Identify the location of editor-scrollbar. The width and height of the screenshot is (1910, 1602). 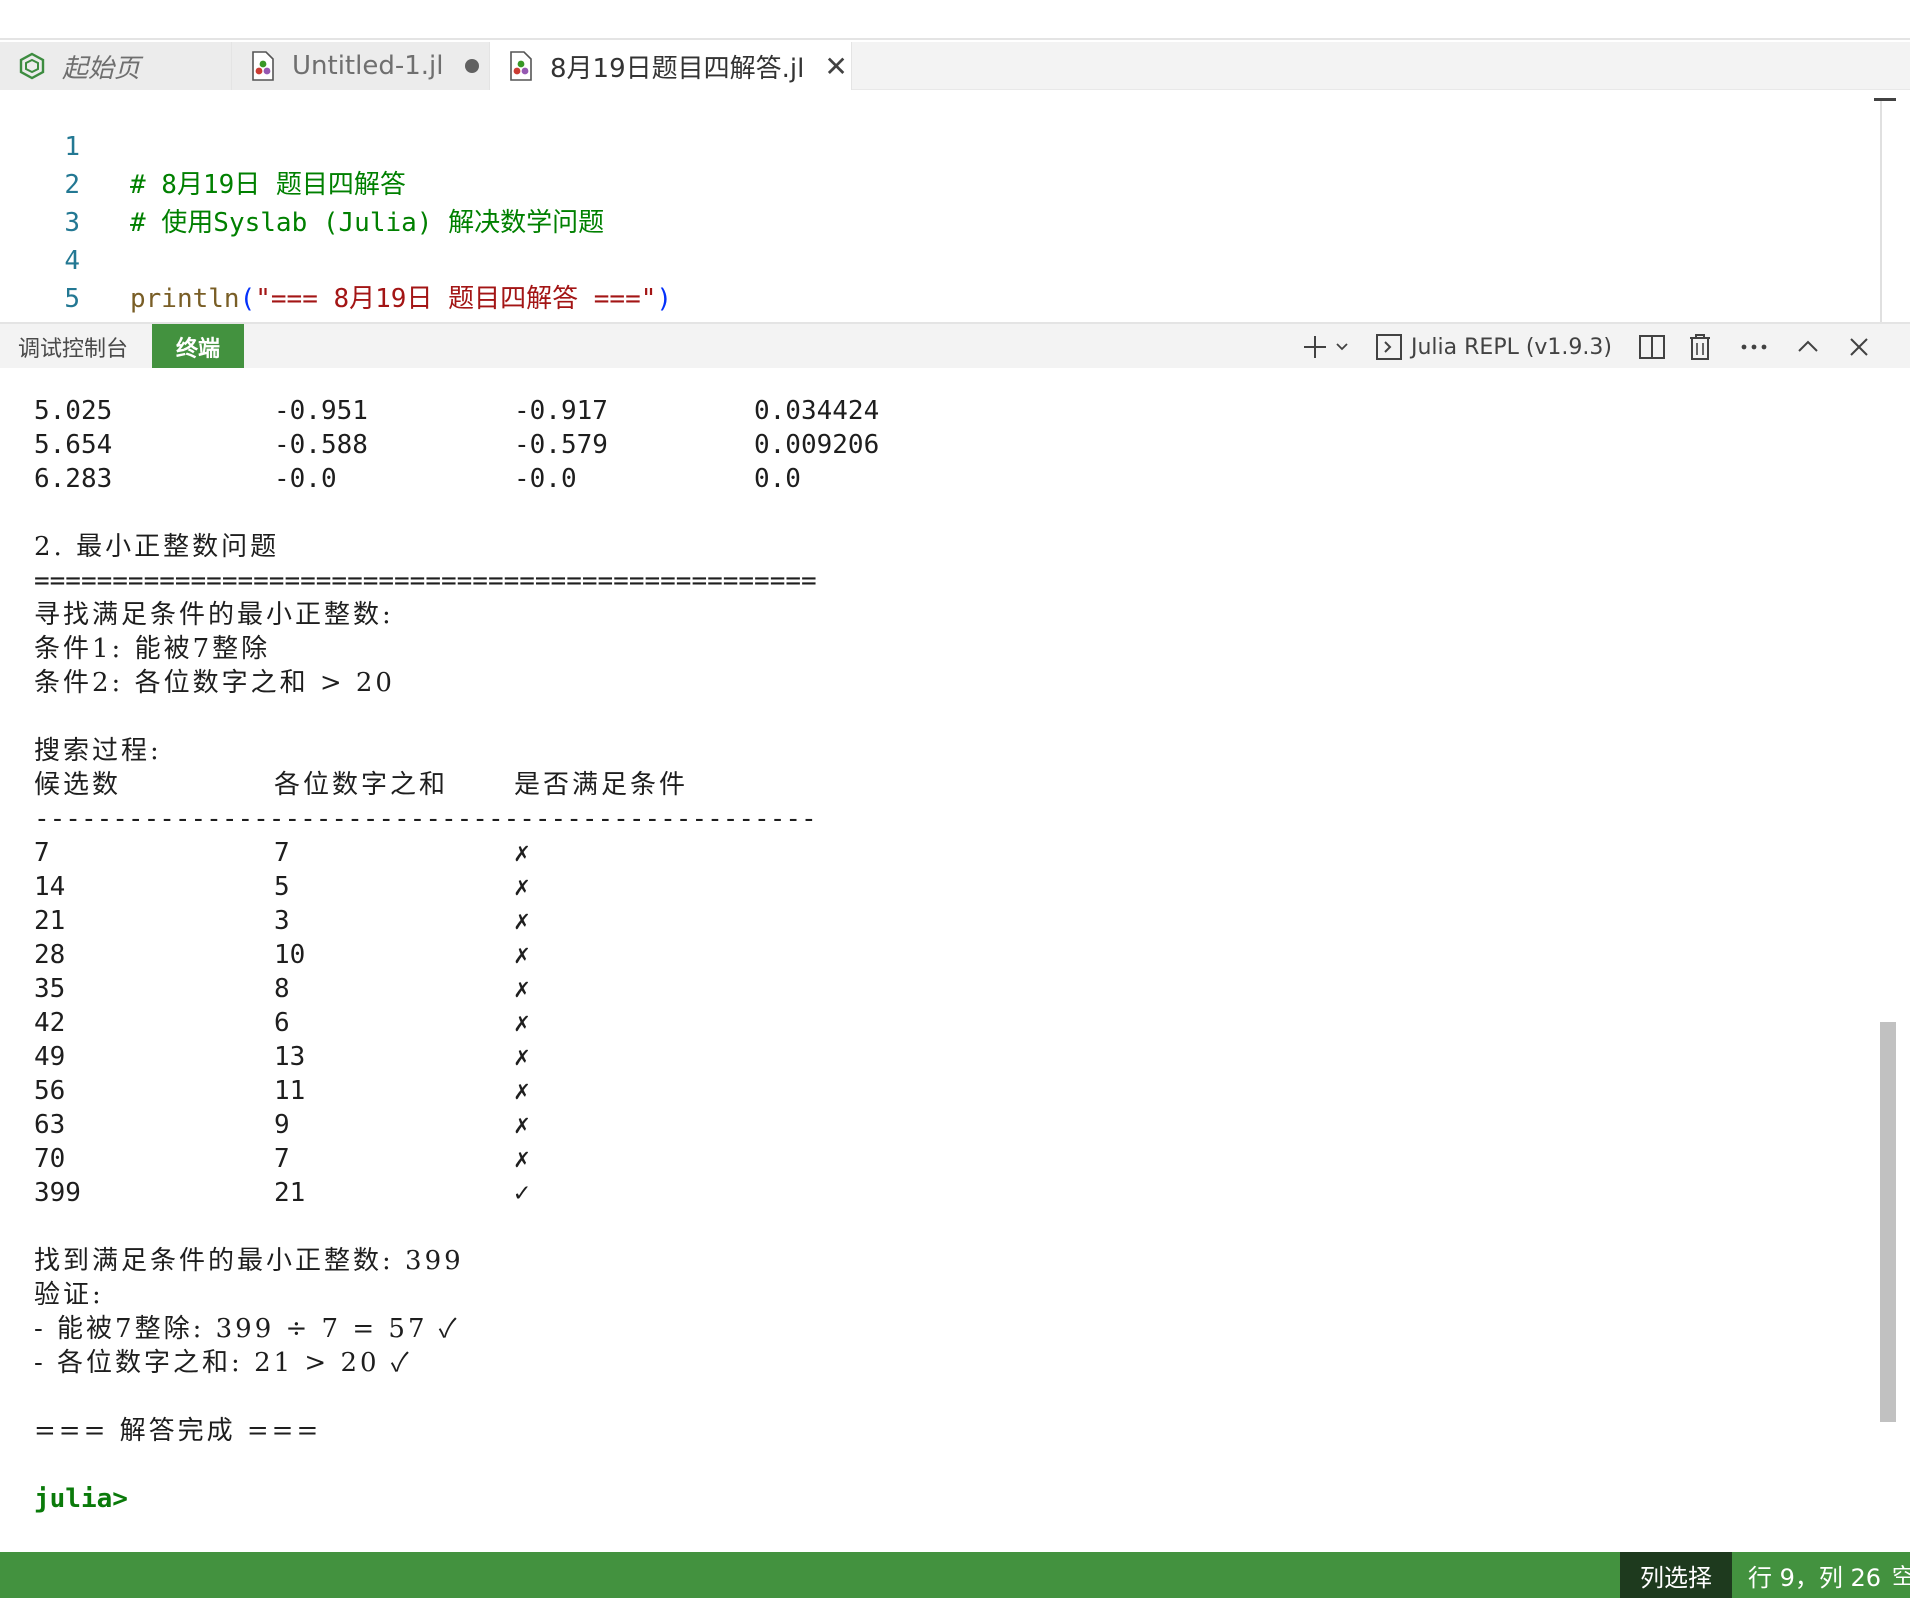
(1881, 210).